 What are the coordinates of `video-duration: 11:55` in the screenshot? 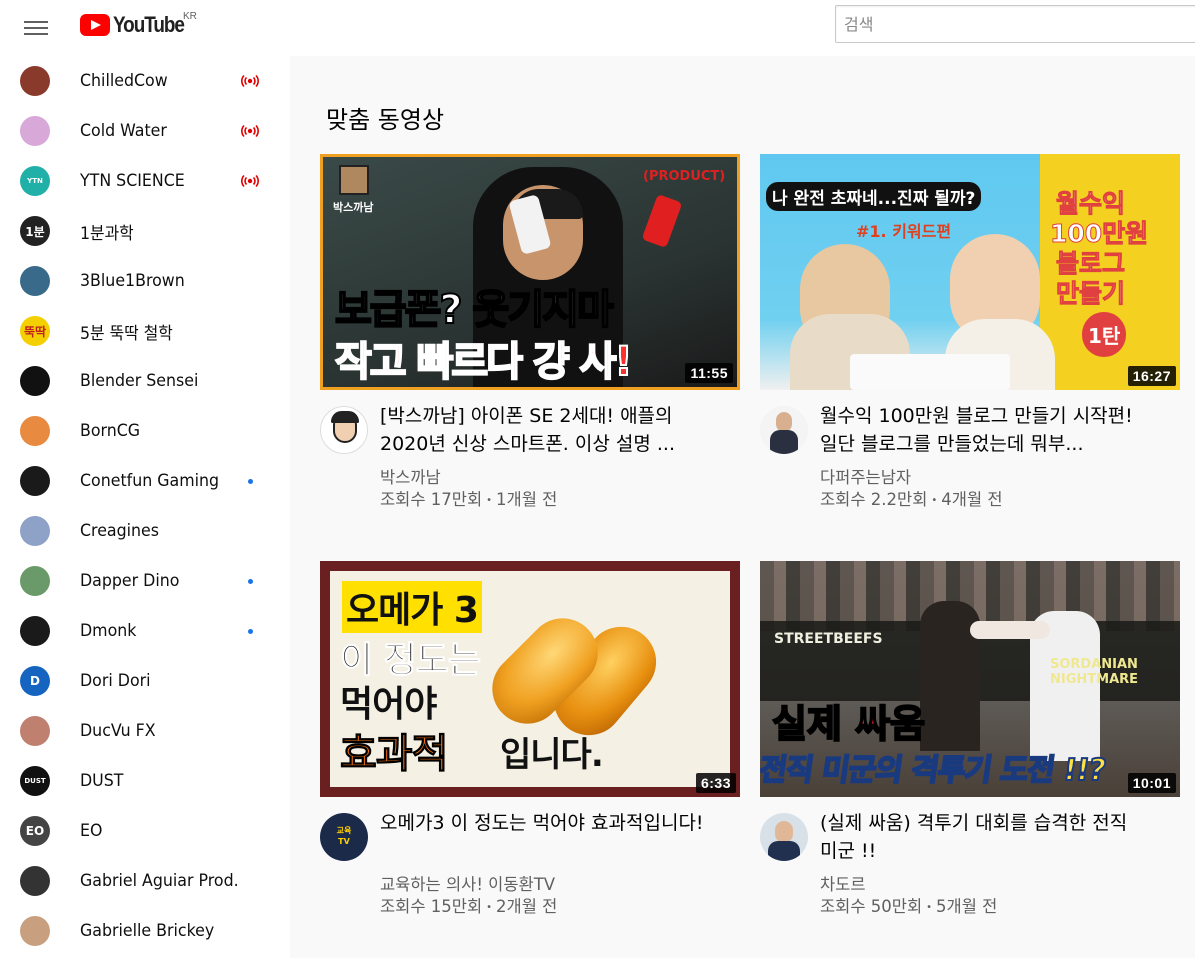 It's located at (709, 373).